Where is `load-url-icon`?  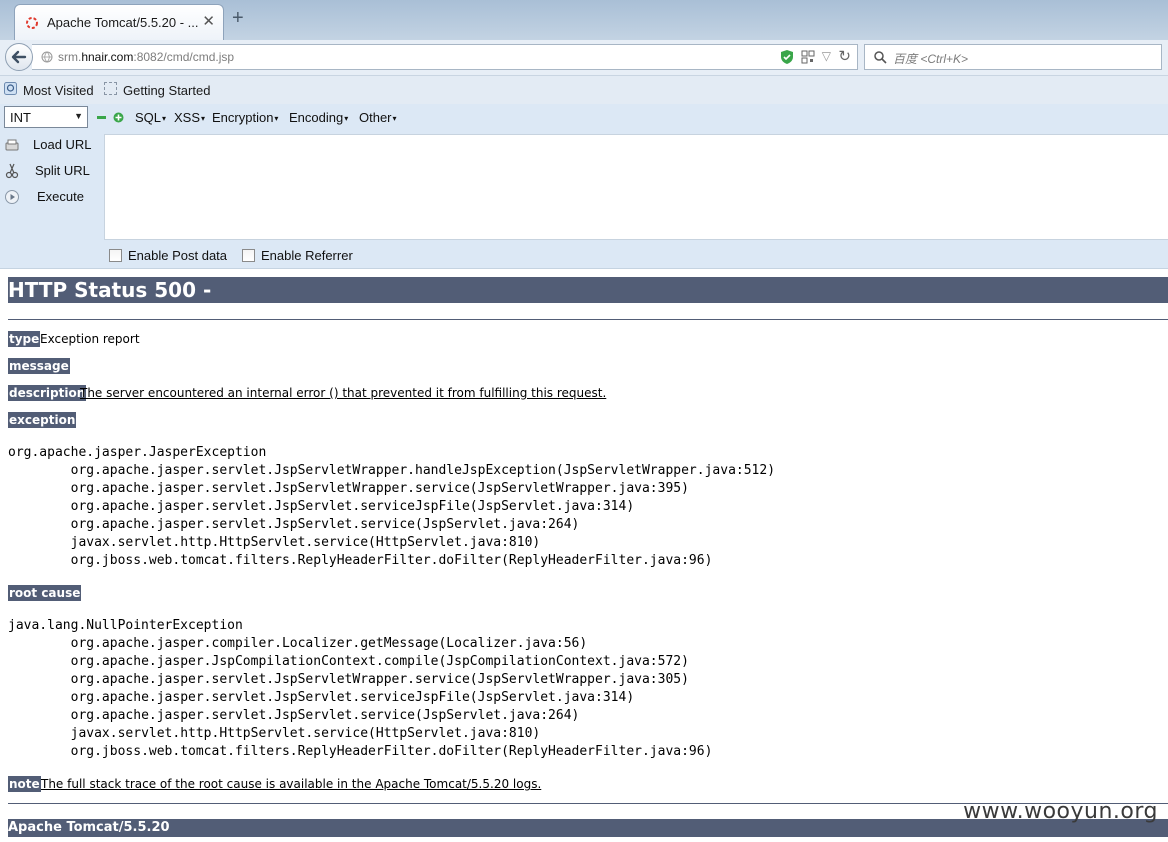 load-url-icon is located at coordinates (12, 145).